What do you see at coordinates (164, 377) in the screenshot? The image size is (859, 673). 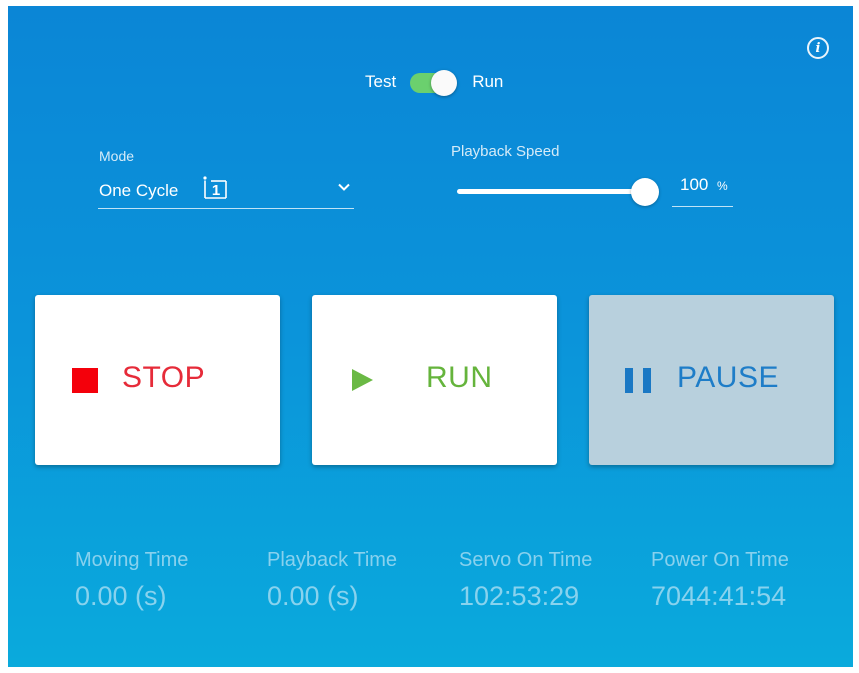 I see `stop-button-label: STOP` at bounding box center [164, 377].